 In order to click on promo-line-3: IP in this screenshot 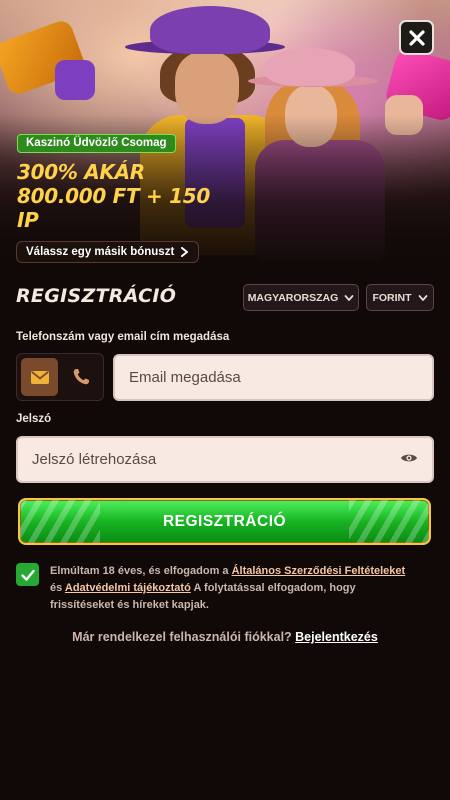, I will do `click(28, 220)`.